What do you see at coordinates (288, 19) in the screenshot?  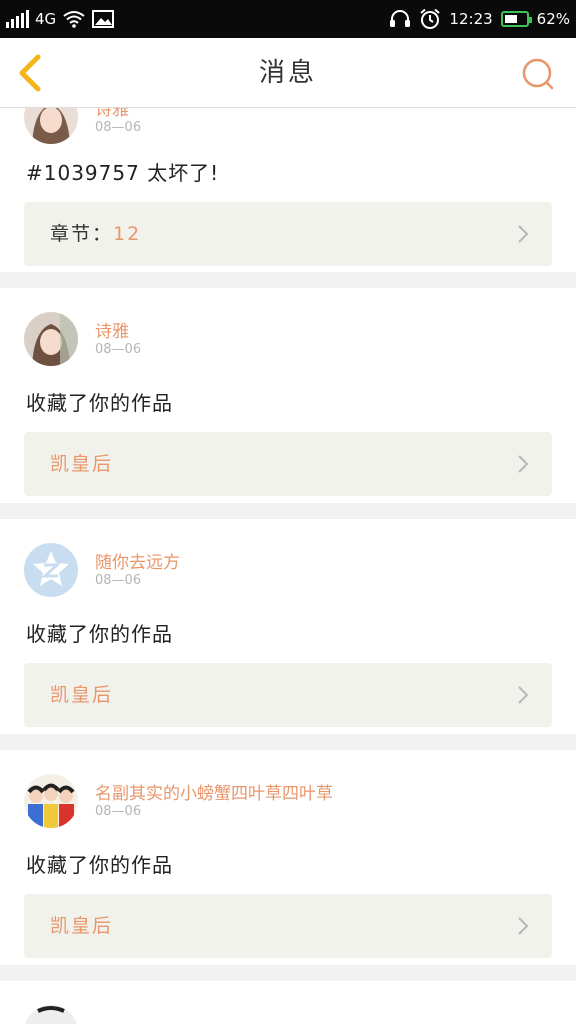 I see `status-bar: 4G 12:23 62%` at bounding box center [288, 19].